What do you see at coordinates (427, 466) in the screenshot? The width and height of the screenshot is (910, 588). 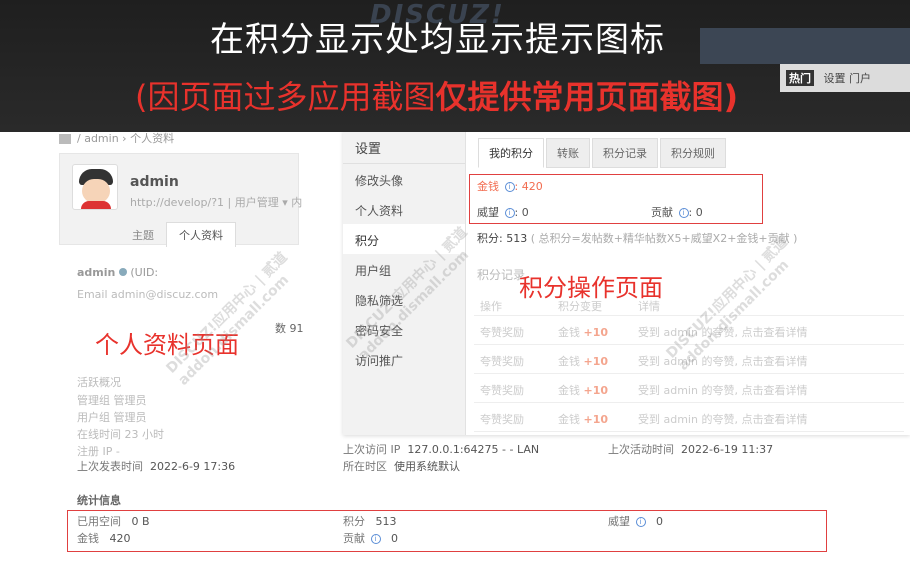 I see `timezone-value: 使用系统默认` at bounding box center [427, 466].